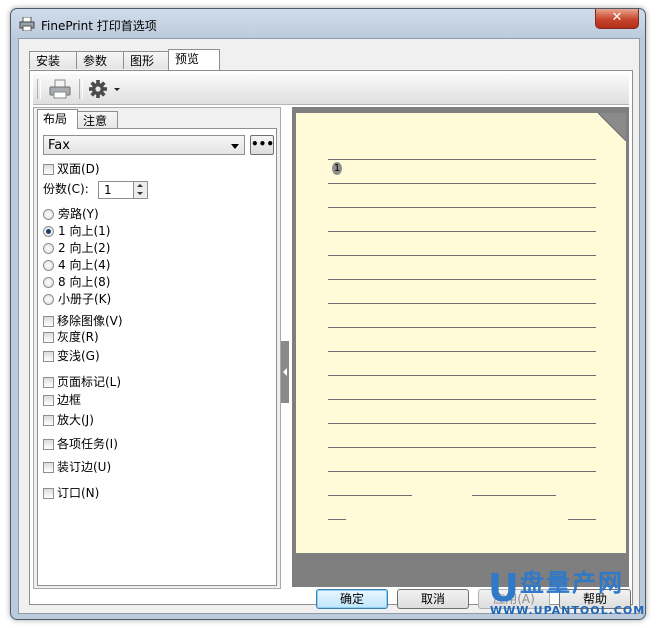 The height and width of the screenshot is (628, 657). Describe the element at coordinates (78, 337) in the screenshot. I see `checkbox-label: 灰度(R)` at that location.